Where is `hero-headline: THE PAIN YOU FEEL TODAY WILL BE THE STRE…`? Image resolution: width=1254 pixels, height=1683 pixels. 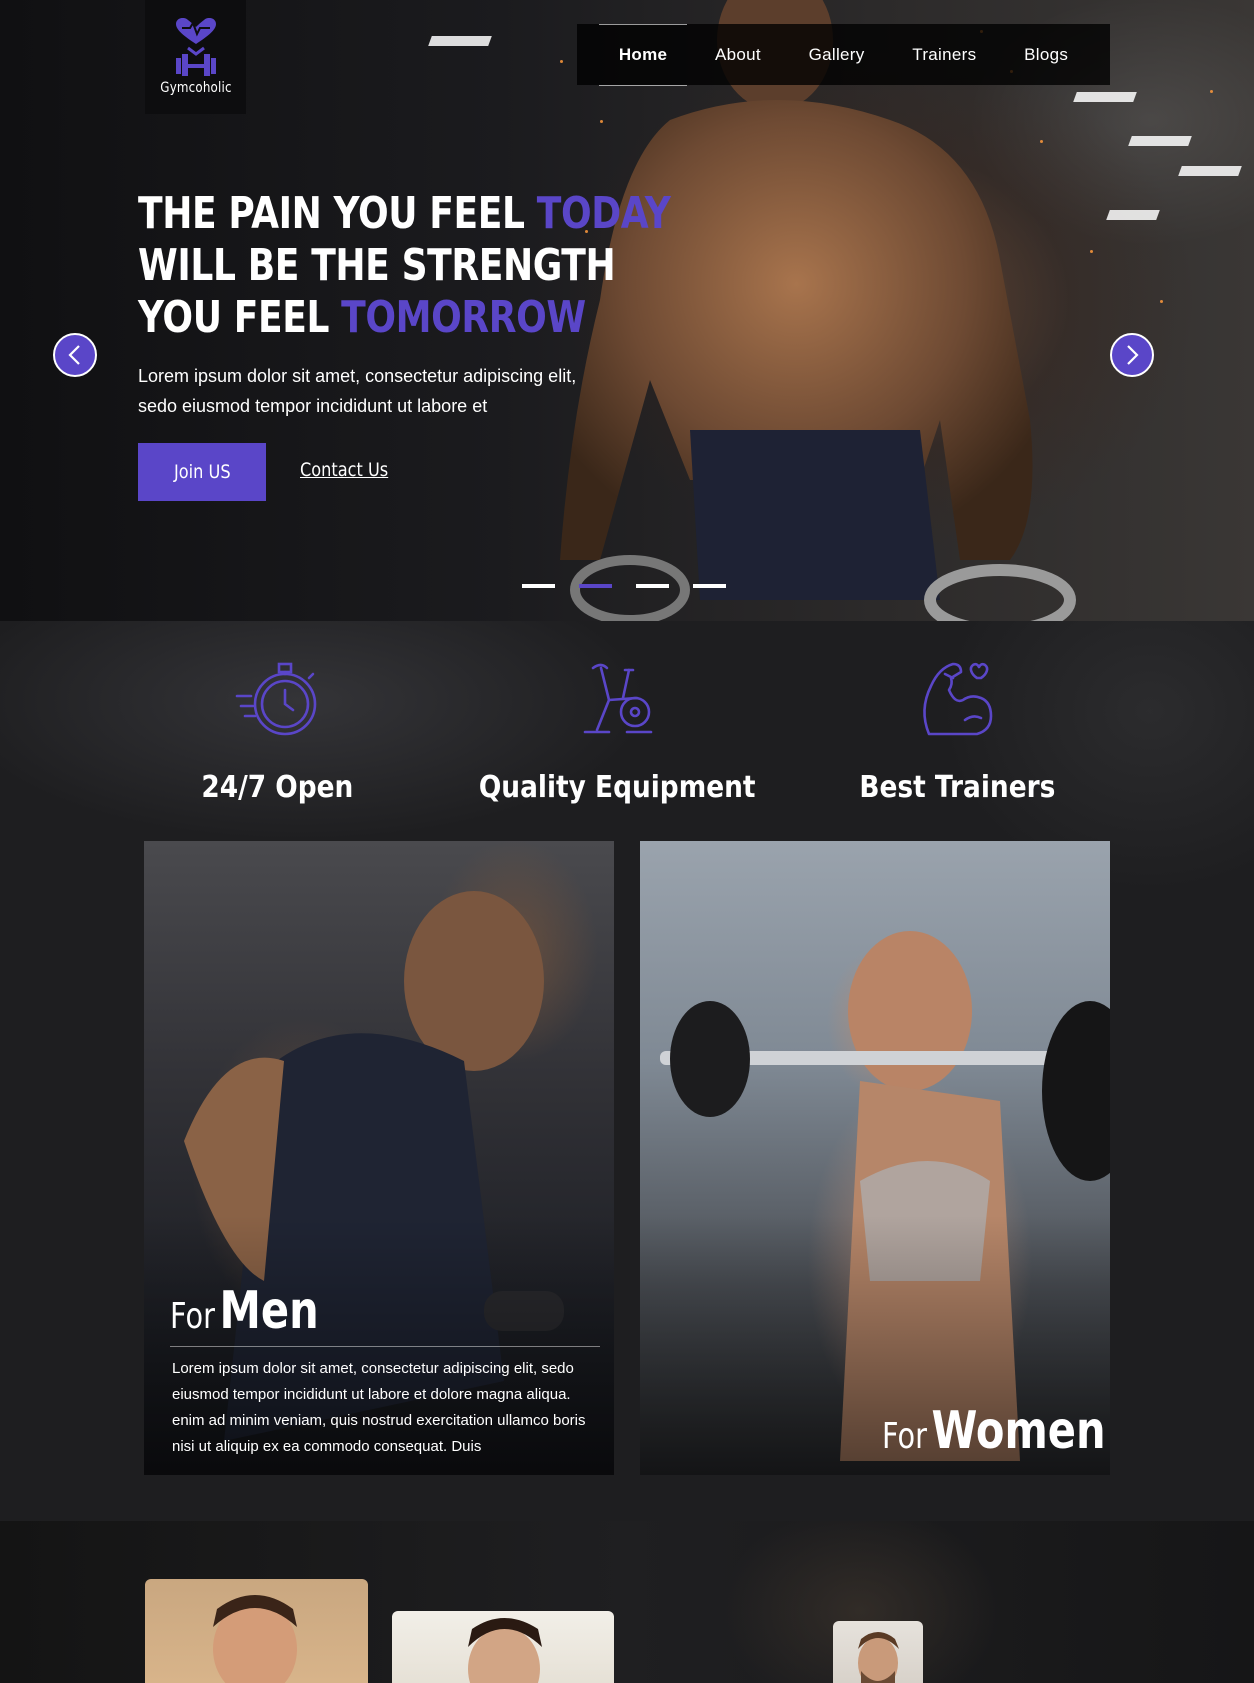 hero-headline: THE PAIN YOU FEEL TODAY WILL BE THE STRE… is located at coordinates (404, 266).